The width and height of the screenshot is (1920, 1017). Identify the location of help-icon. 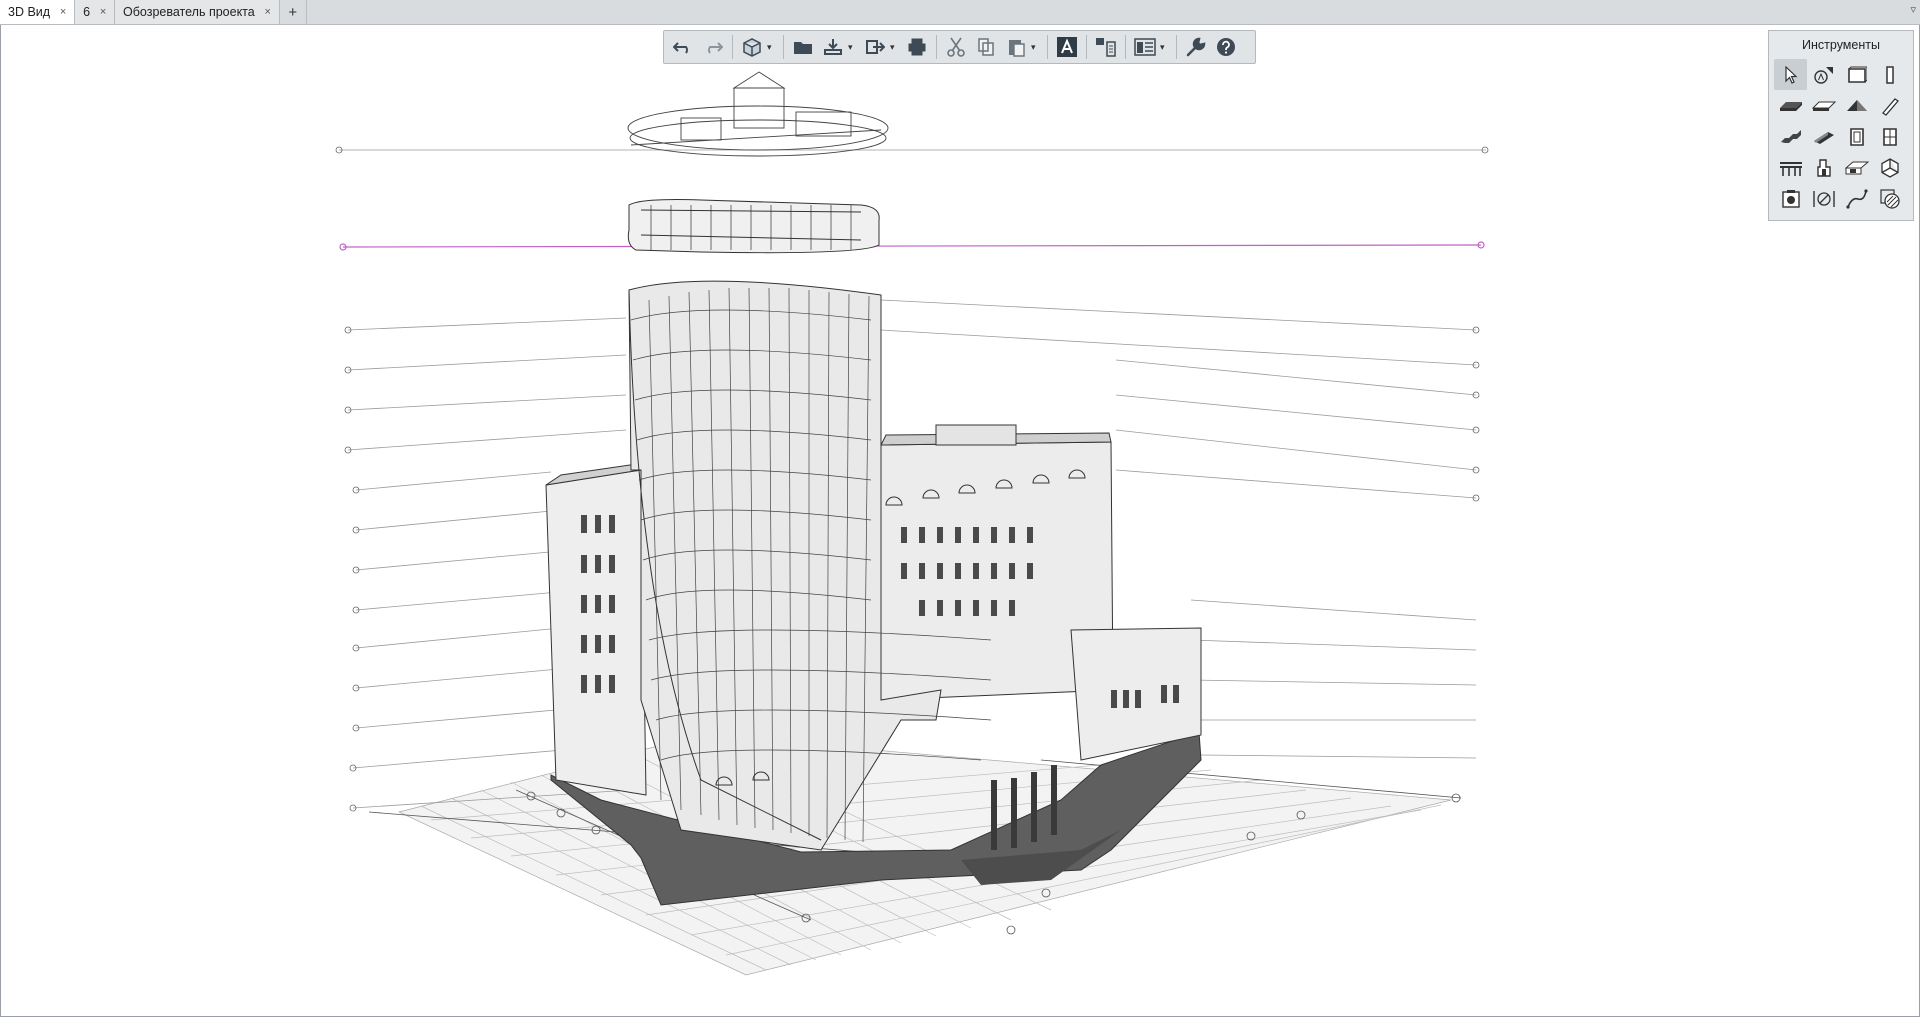
(1226, 47).